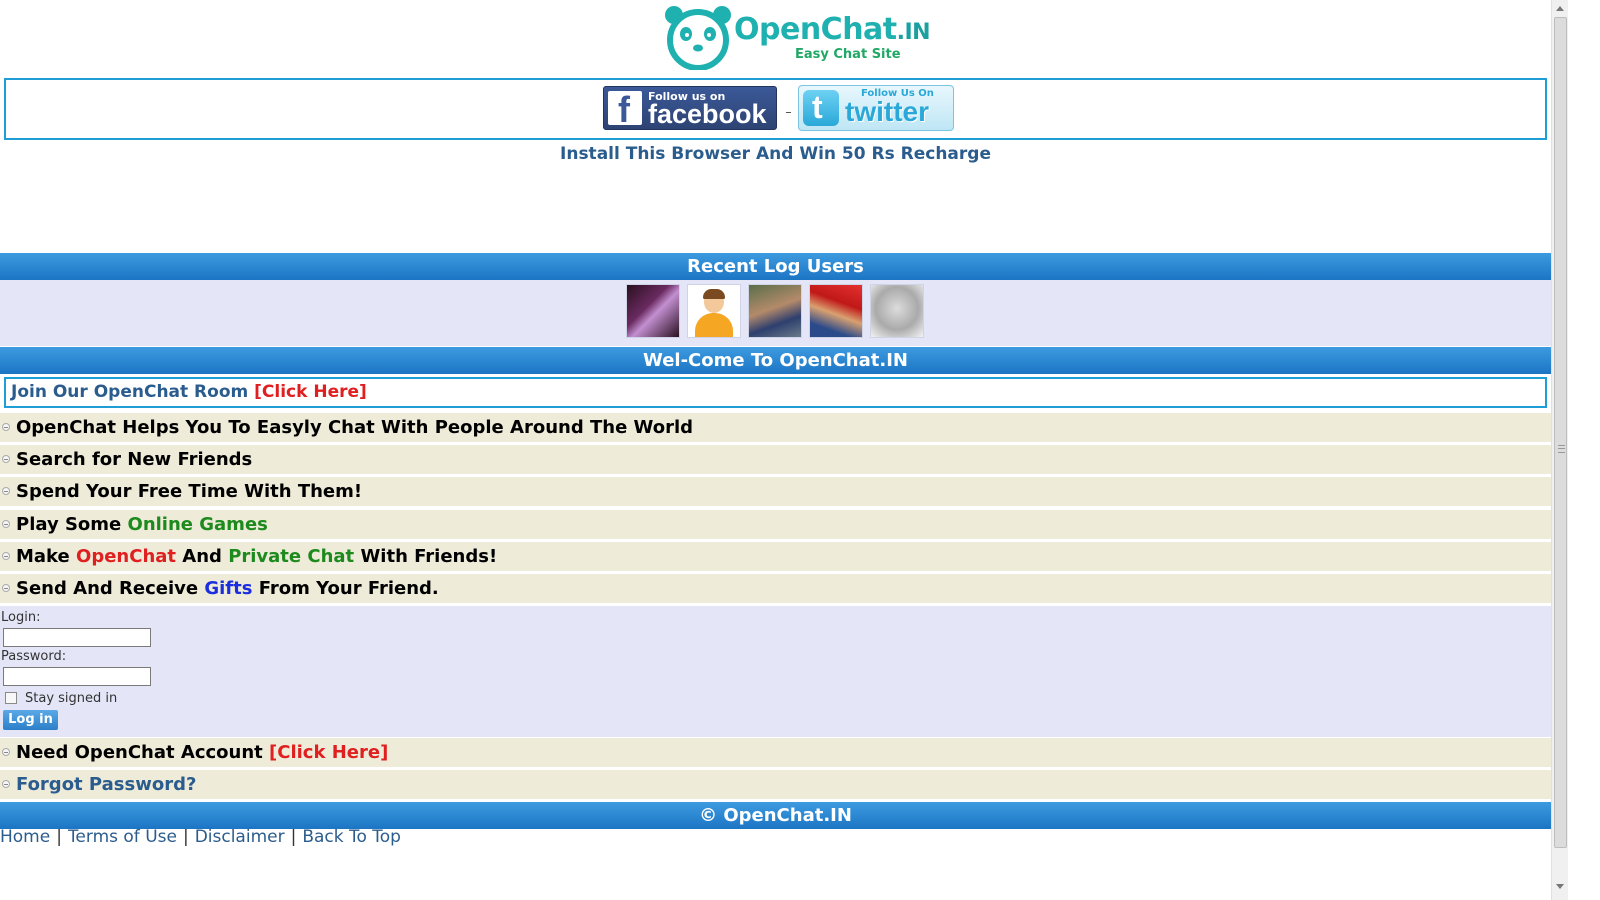 The image size is (1600, 900). What do you see at coordinates (11, 698) in the screenshot?
I see `stay-signed-in-checkbox` at bounding box center [11, 698].